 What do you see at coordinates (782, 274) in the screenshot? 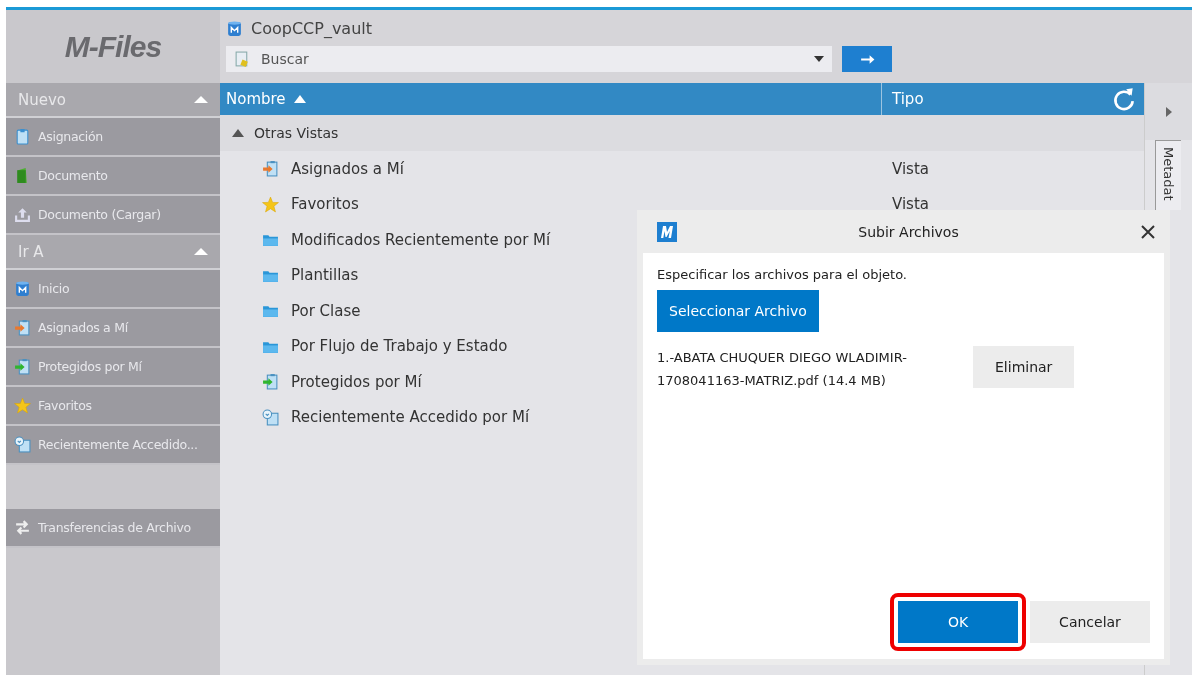
I see `instruction-text: Especificar los archivos para el objeto.` at bounding box center [782, 274].